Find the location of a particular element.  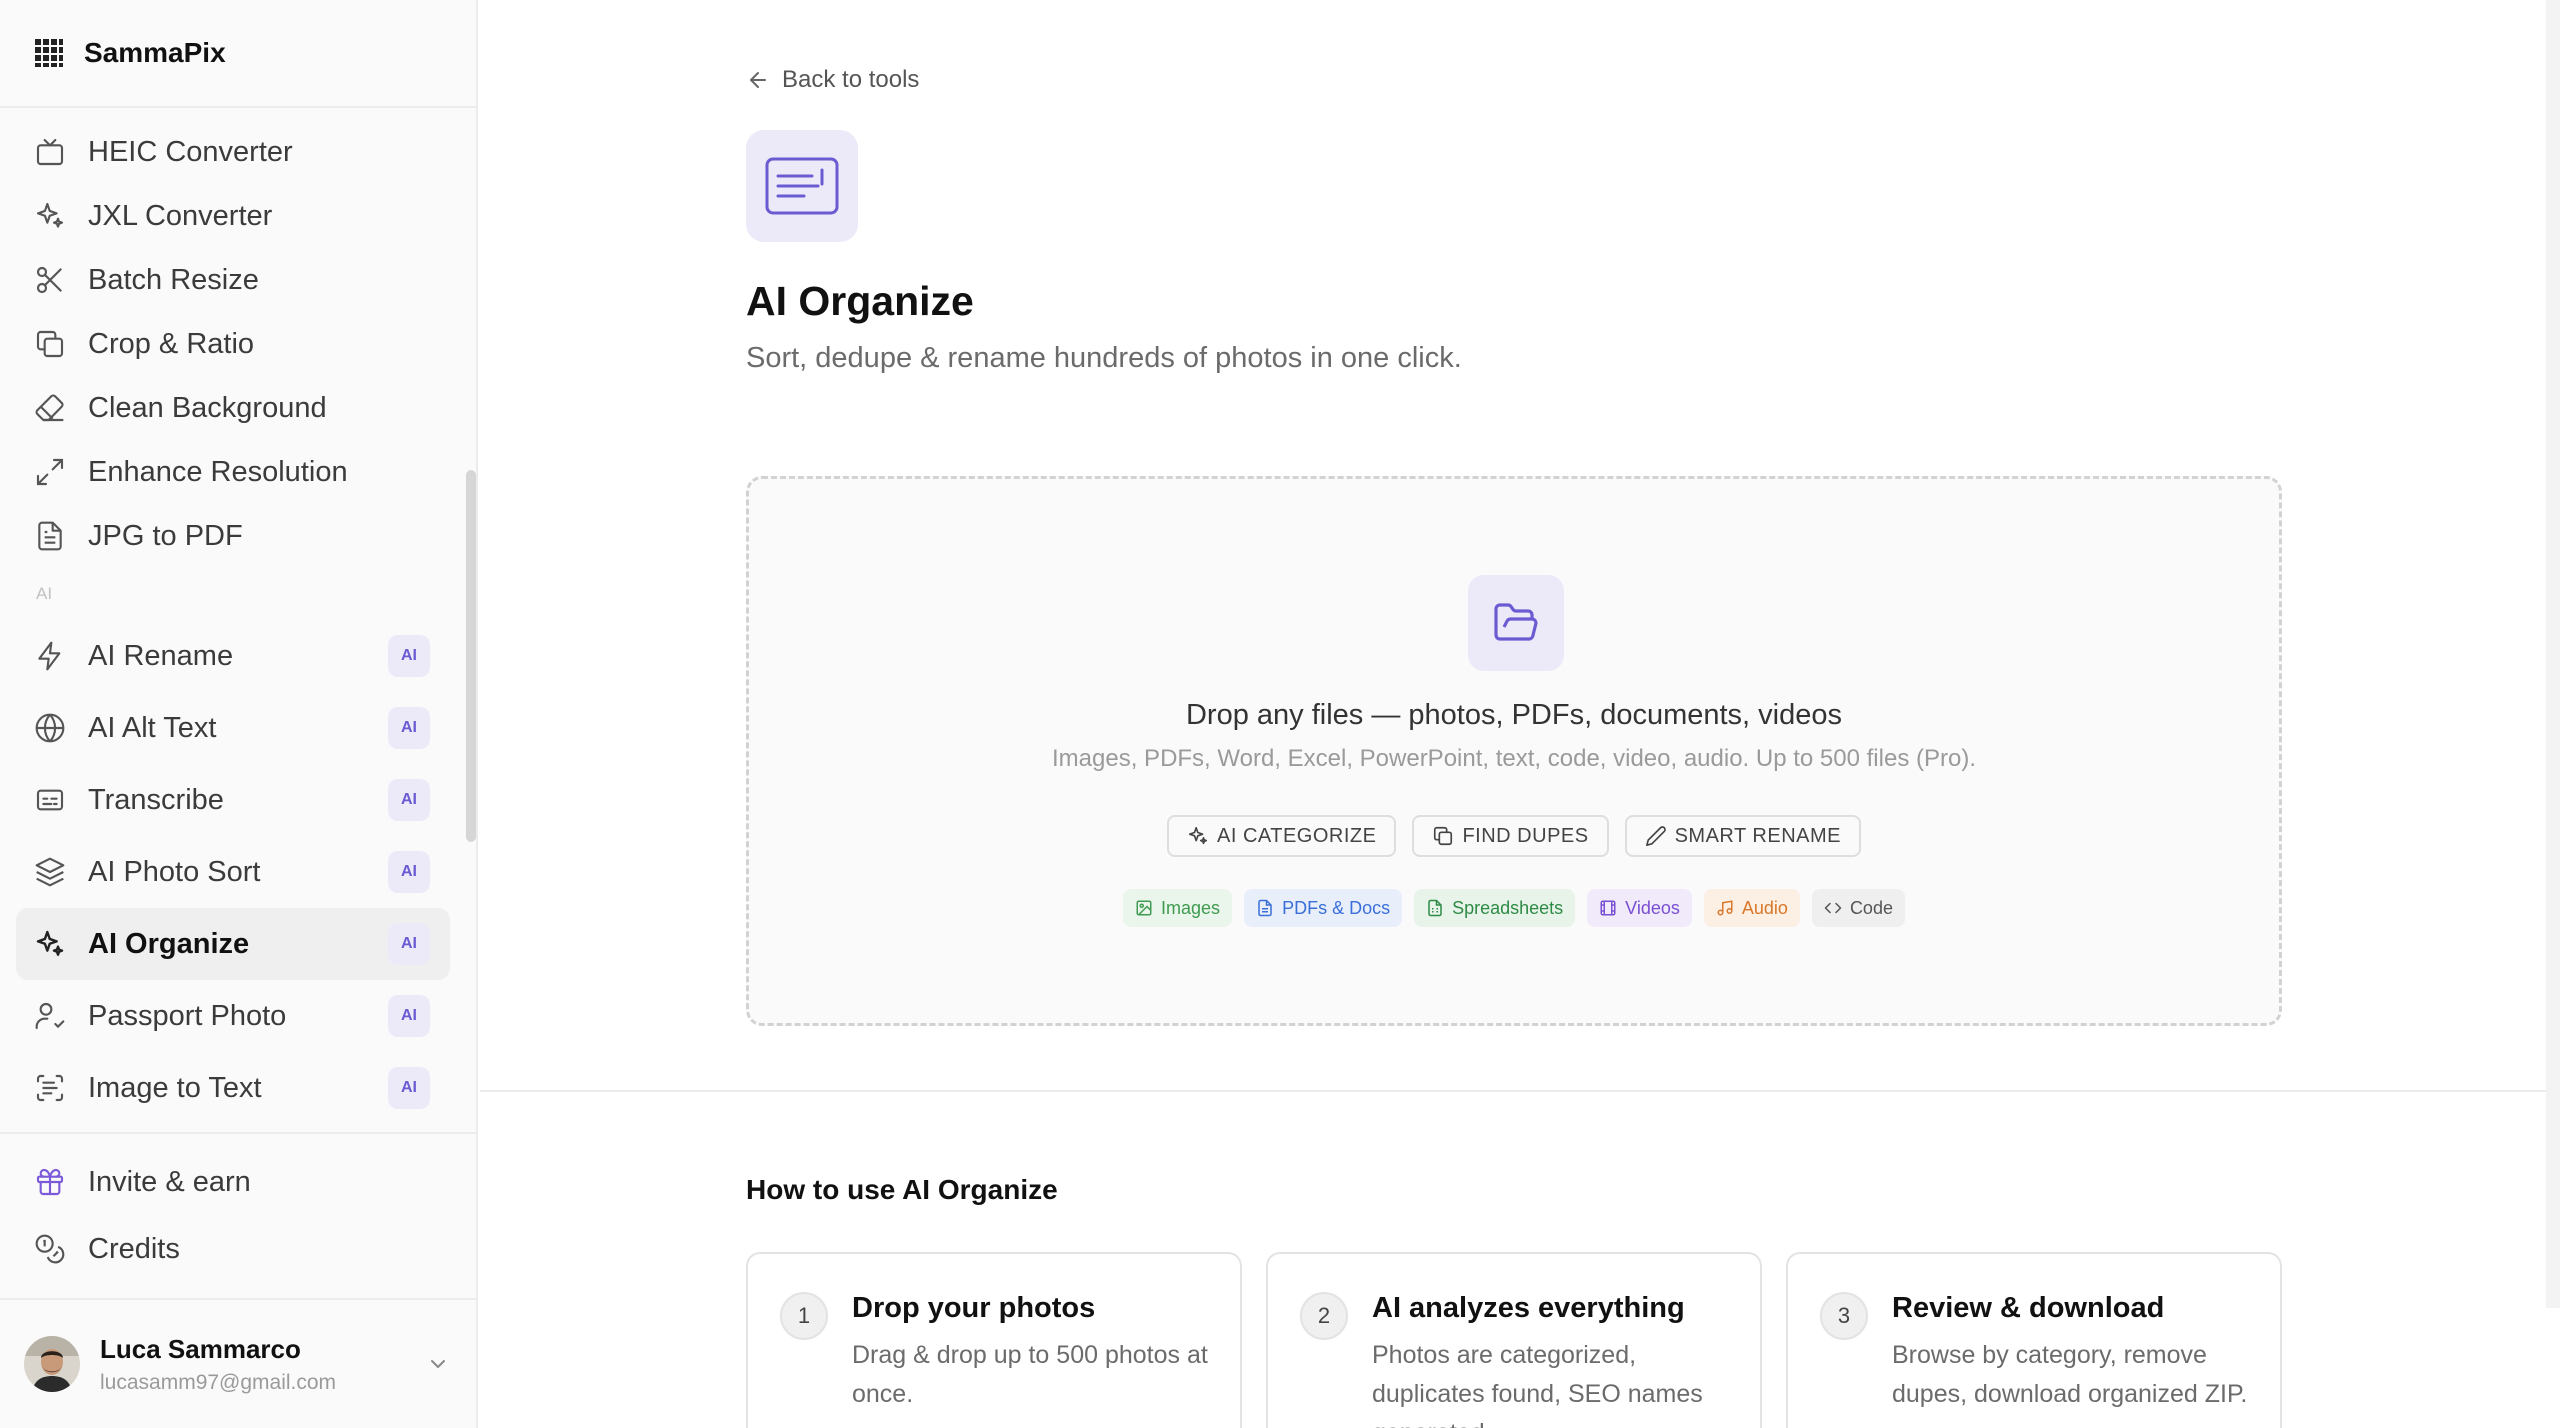

sidebar-item-ai-alt-text: AI Alt Text AI is located at coordinates (233, 728).